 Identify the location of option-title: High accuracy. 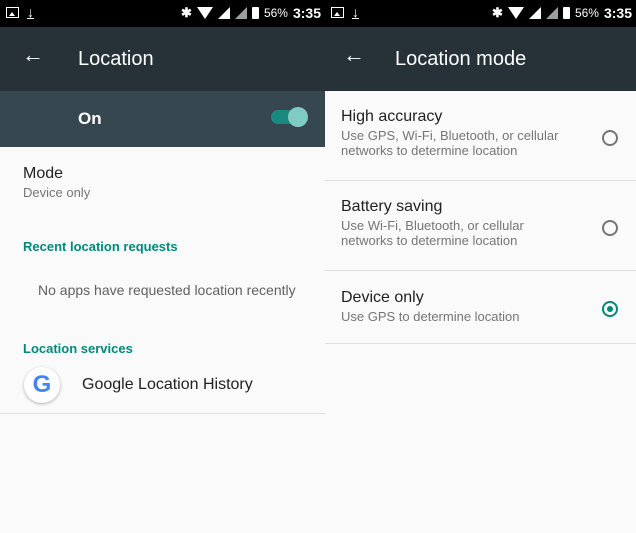
(392, 116).